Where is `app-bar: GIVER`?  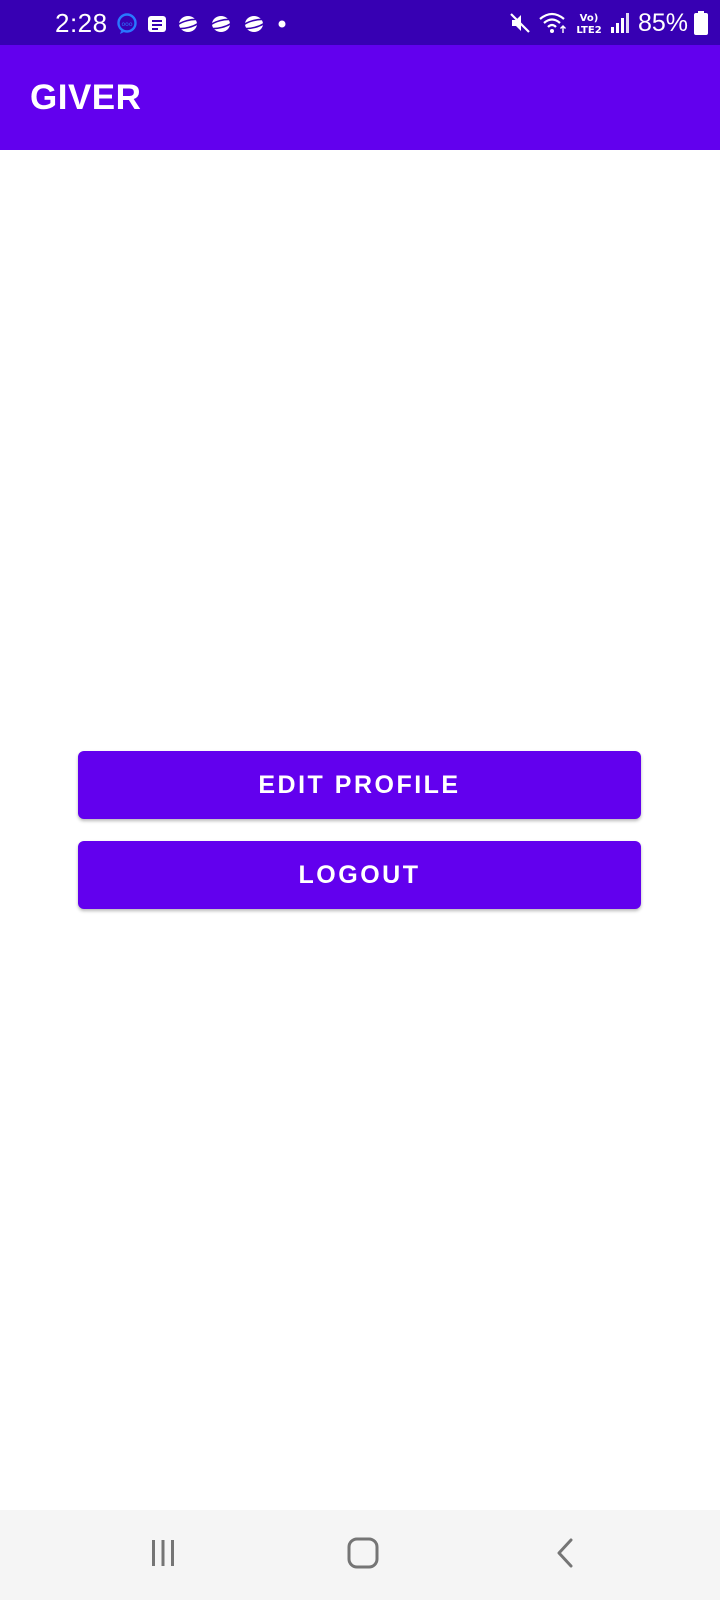 app-bar: GIVER is located at coordinates (360, 97).